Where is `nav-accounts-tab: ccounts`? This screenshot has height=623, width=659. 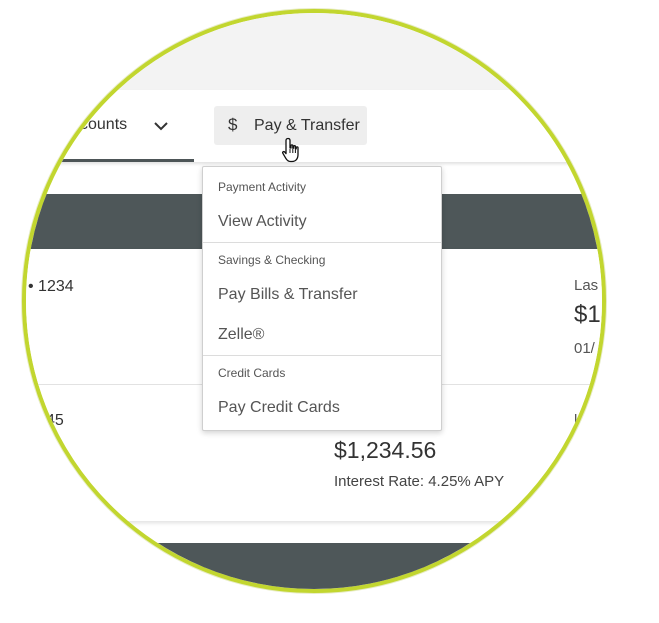
nav-accounts-tab: ccounts is located at coordinates (110, 126).